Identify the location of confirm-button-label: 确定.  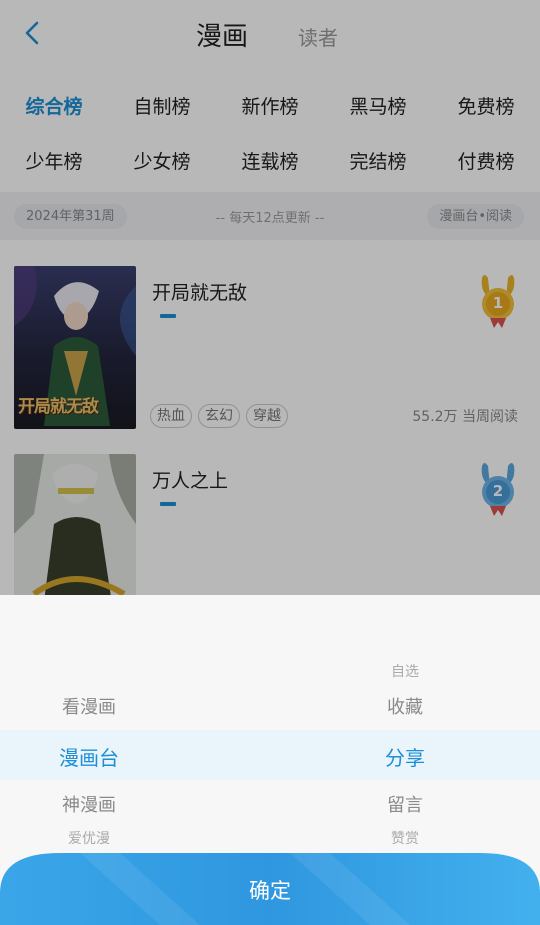
(270, 891).